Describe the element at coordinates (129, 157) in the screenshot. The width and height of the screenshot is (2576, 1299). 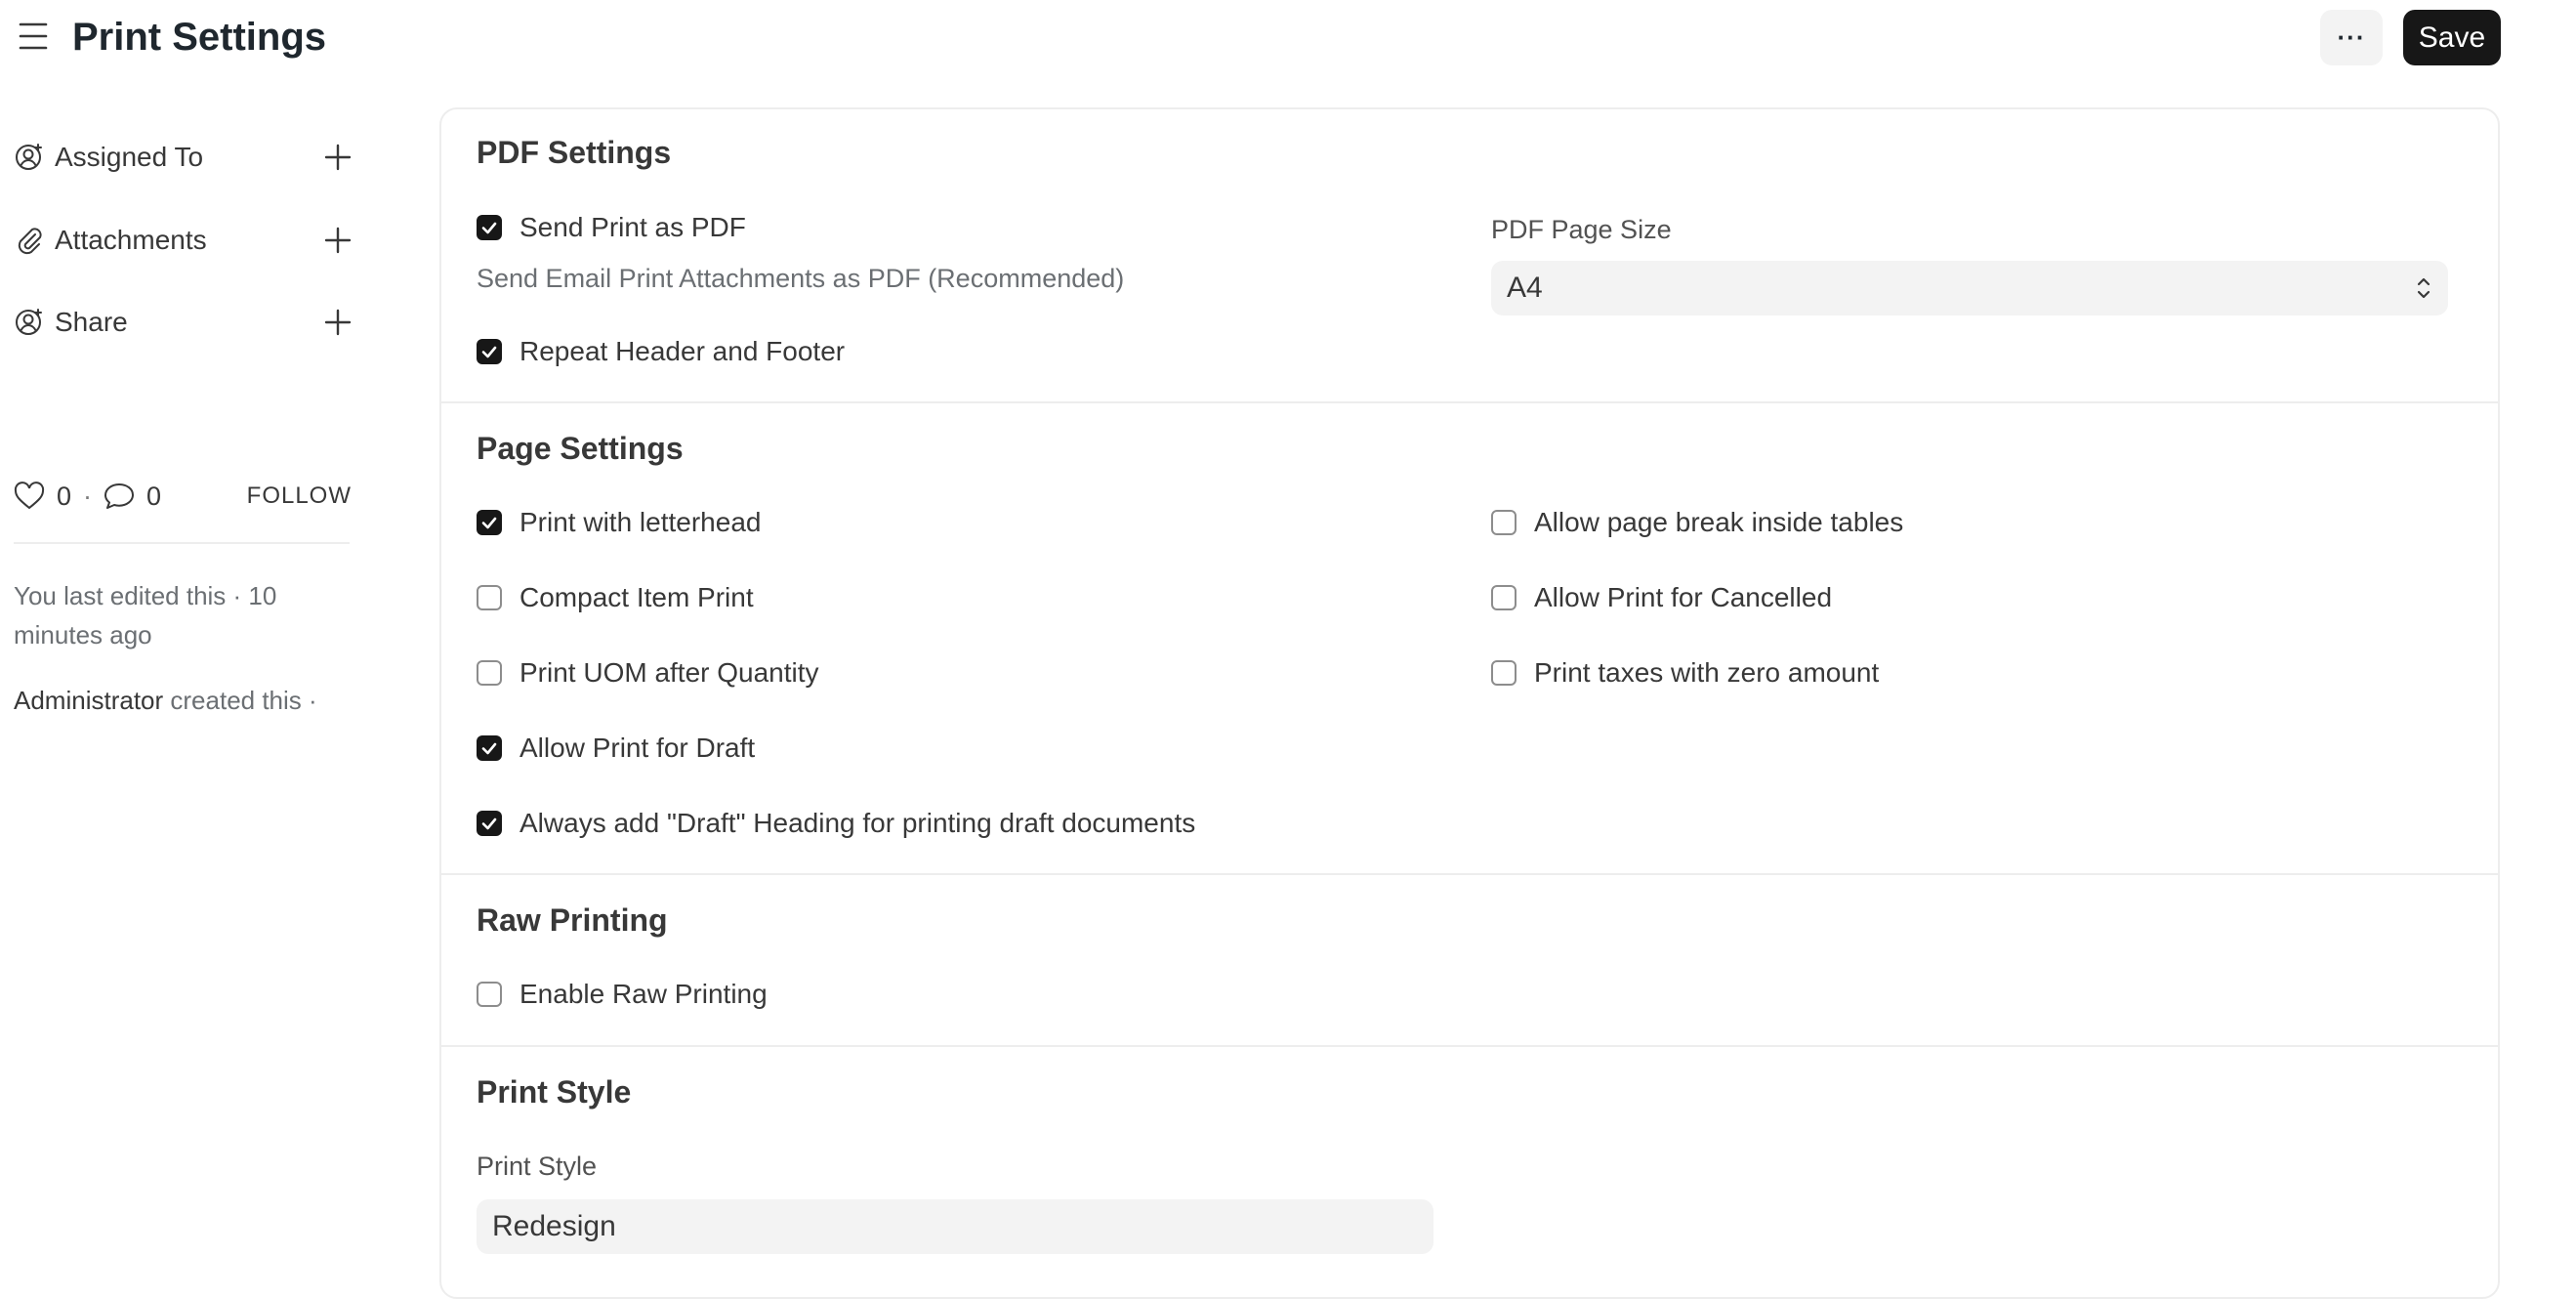
I see `sidebar-item-label: Assigned To` at that location.